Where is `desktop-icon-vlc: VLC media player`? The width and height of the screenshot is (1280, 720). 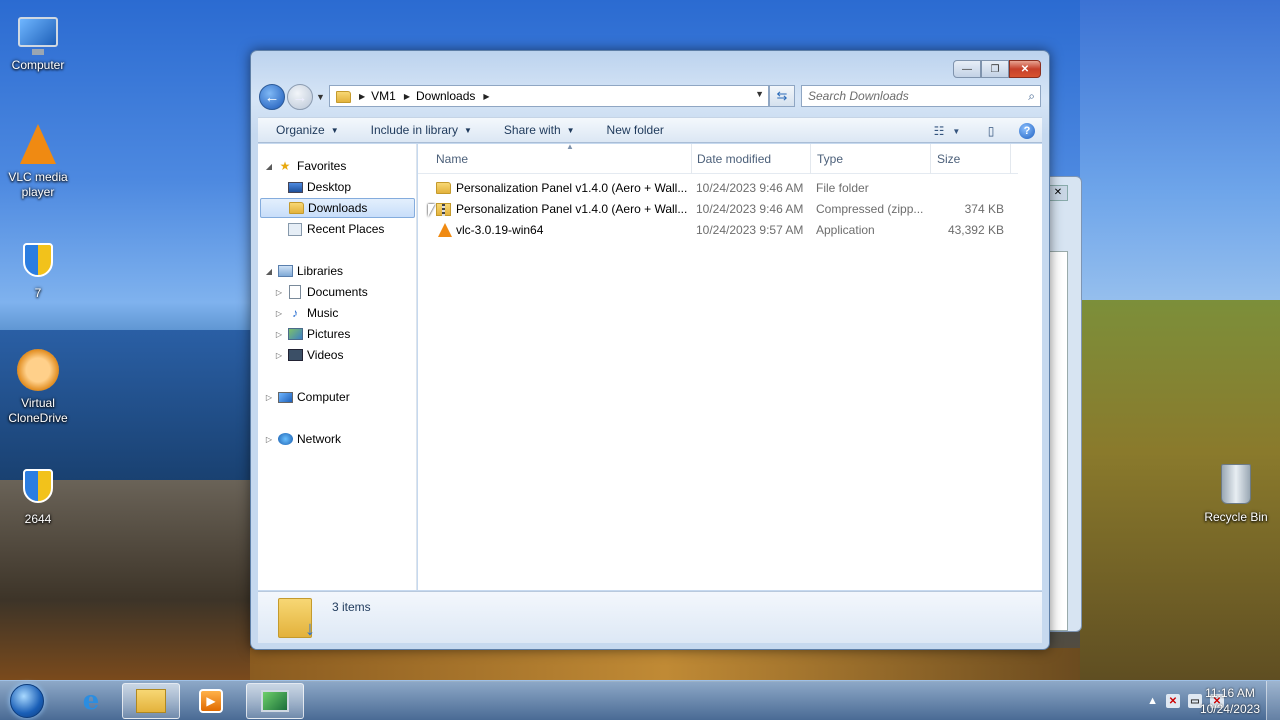 desktop-icon-vlc: VLC media player is located at coordinates (38, 161).